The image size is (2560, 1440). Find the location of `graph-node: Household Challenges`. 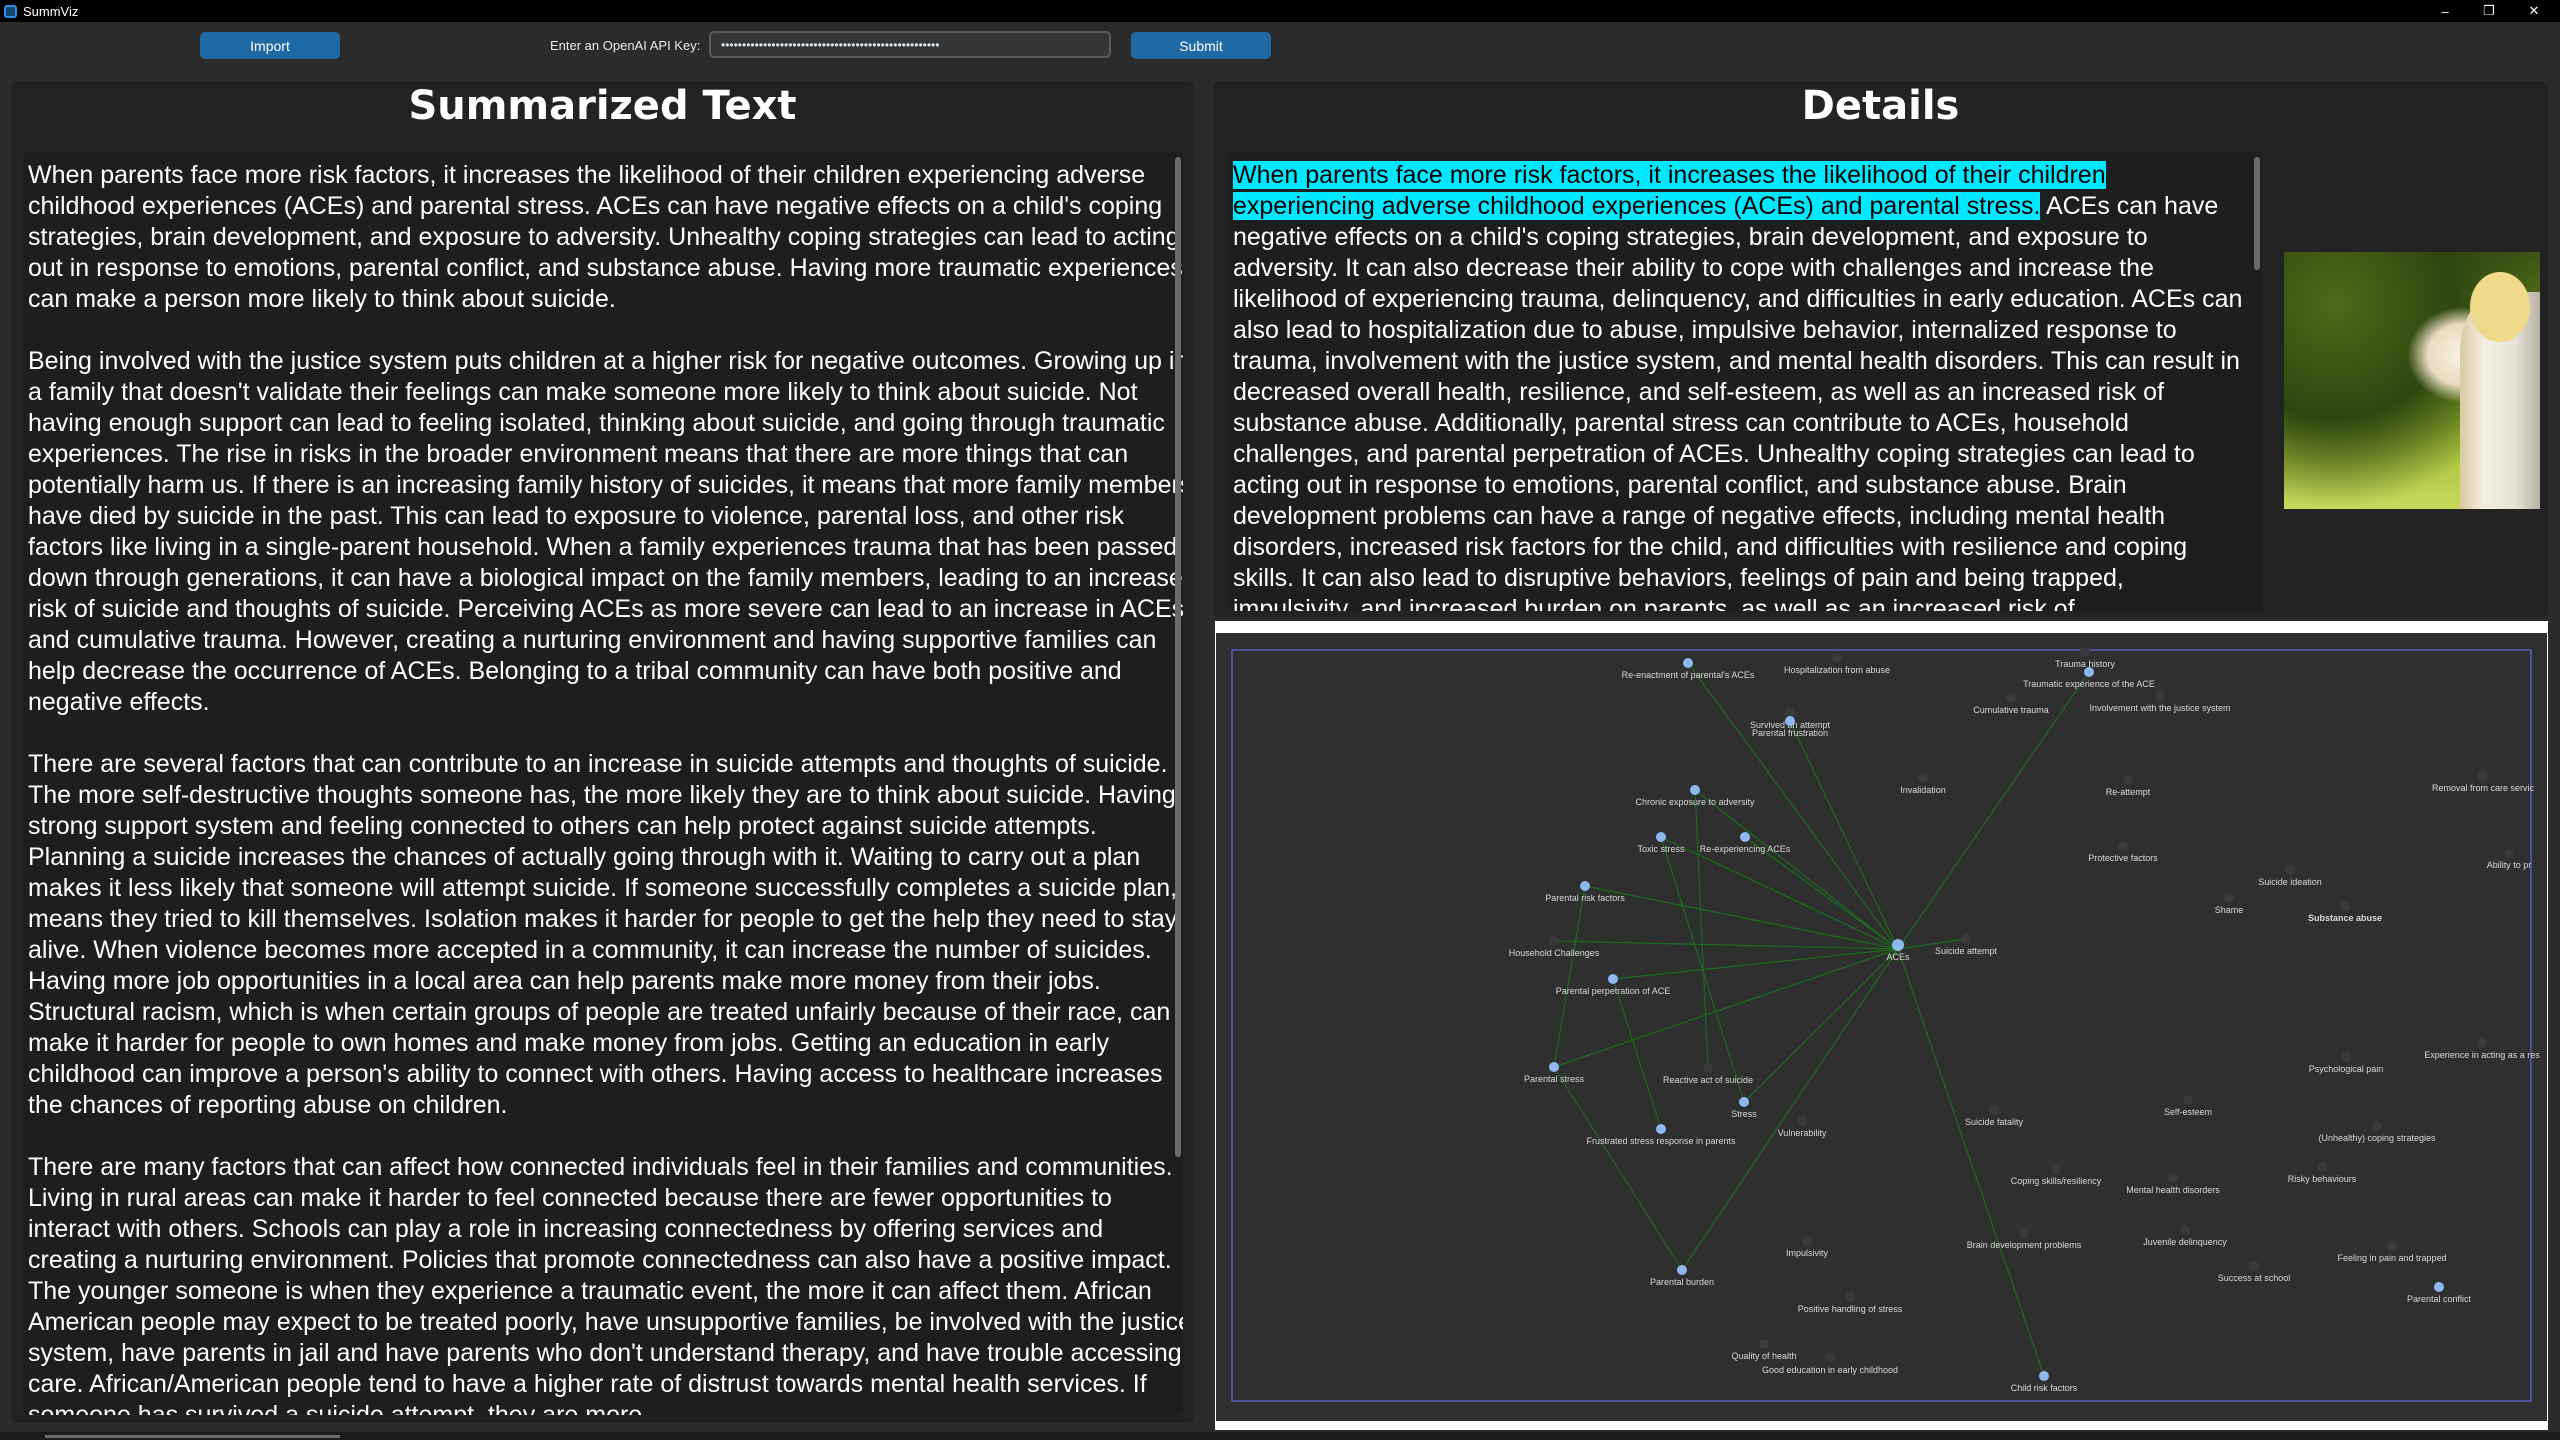

graph-node: Household Challenges is located at coordinates (1554, 947).